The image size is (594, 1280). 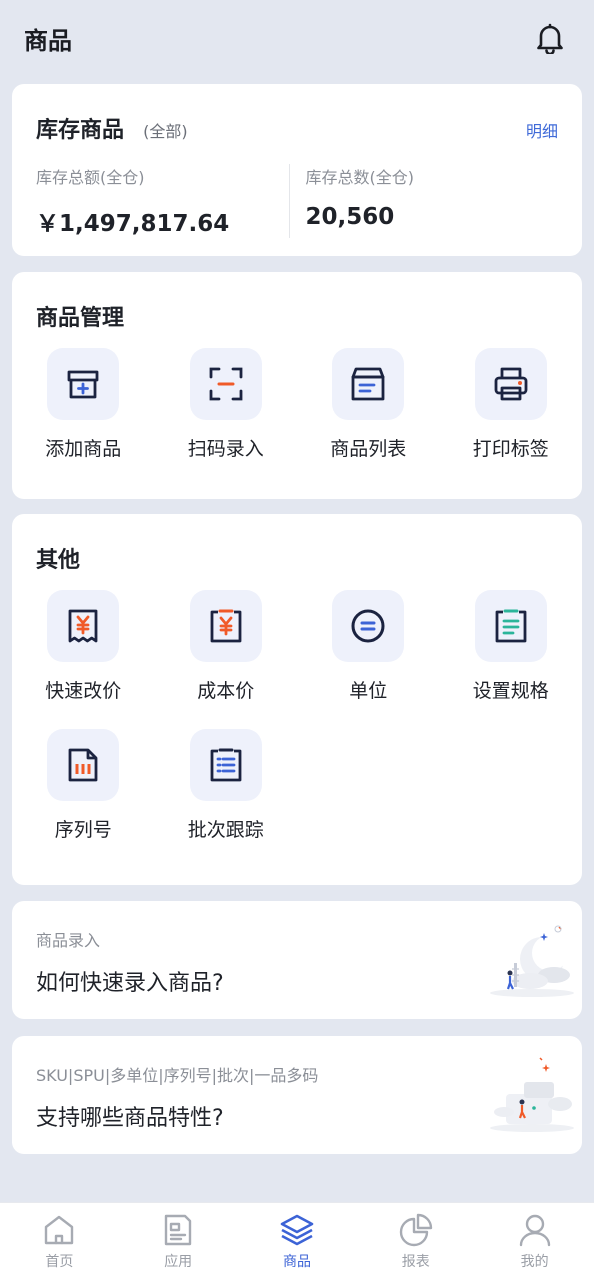 What do you see at coordinates (225, 449) in the screenshot?
I see `scan-entry-label: 扫码录入` at bounding box center [225, 449].